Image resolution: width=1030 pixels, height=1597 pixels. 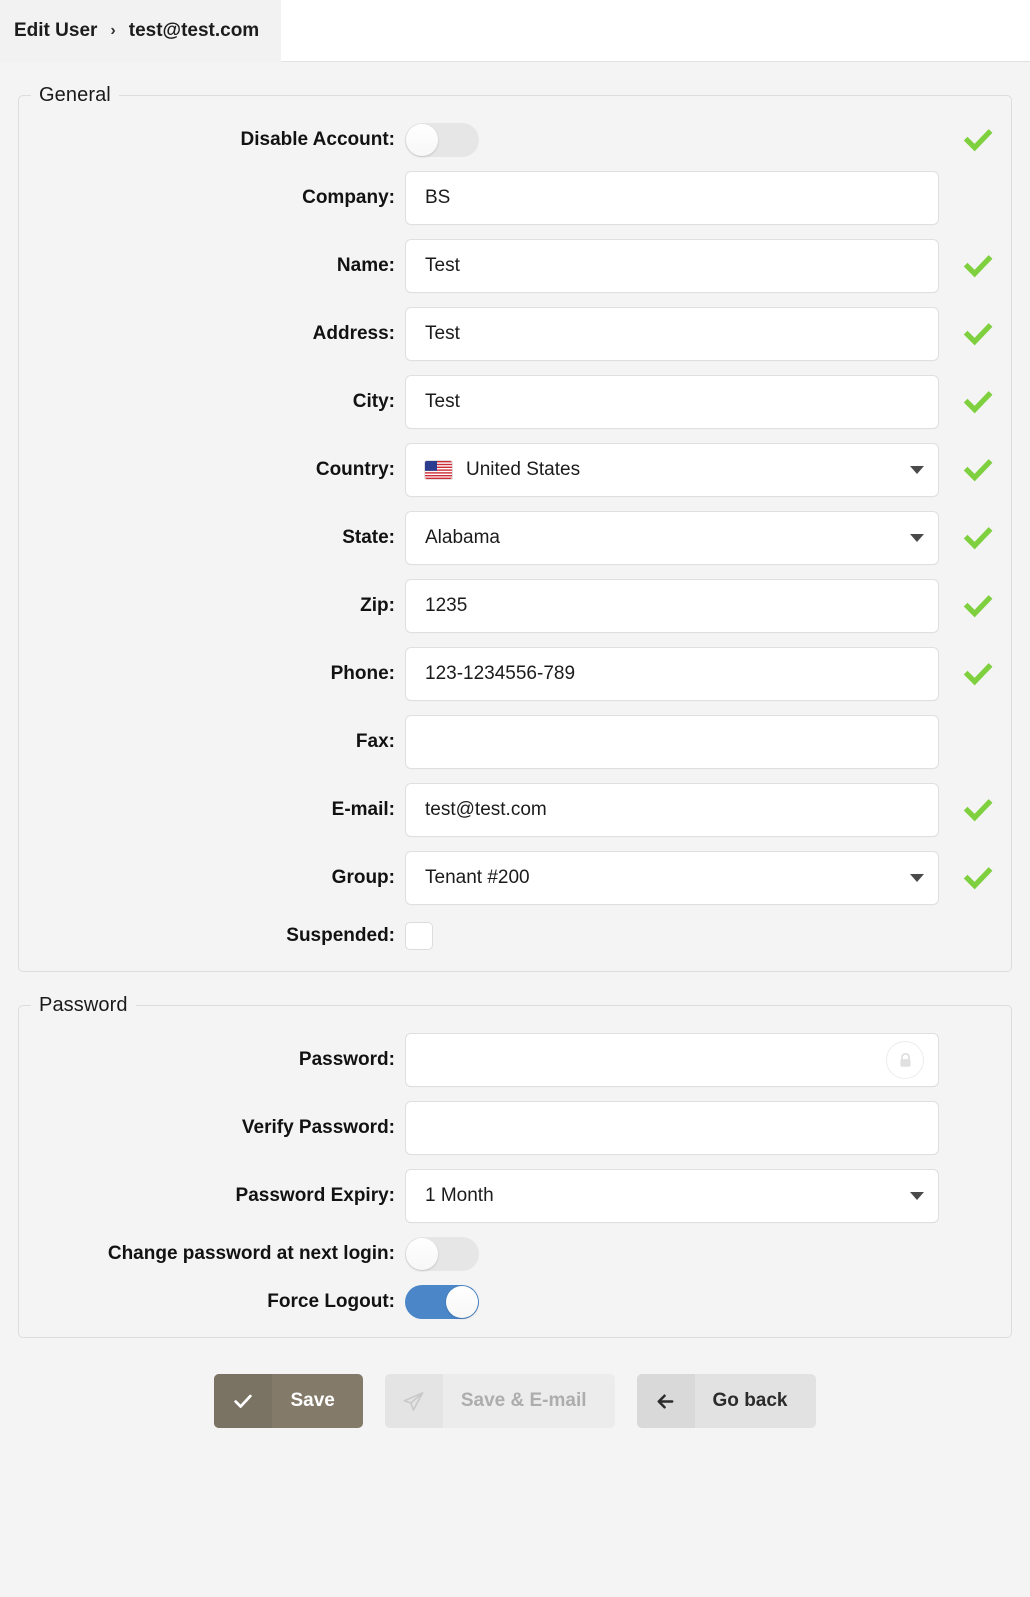 I want to click on name-input: Test, so click(x=672, y=266).